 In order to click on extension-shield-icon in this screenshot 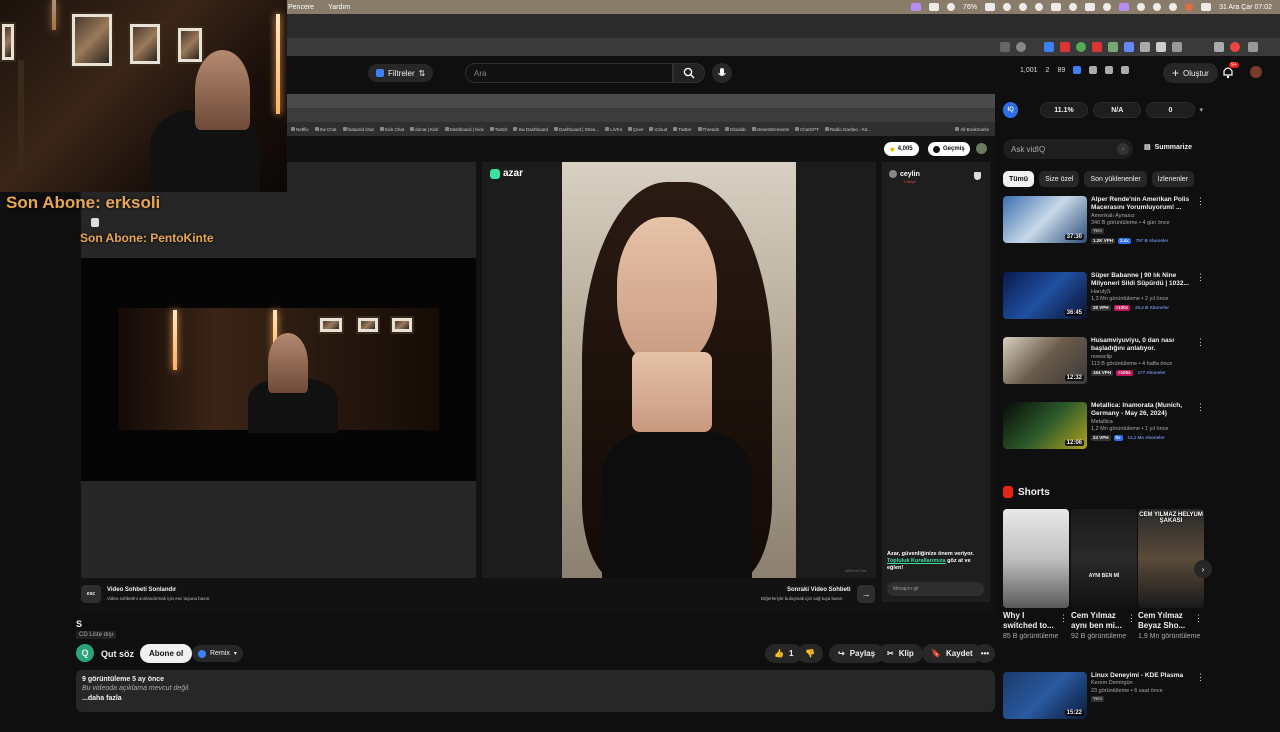, I will do `click(1145, 47)`.